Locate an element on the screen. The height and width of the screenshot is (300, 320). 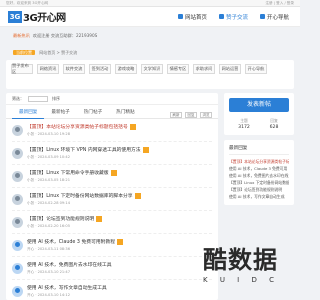
logo-text: 3G开心网 is located at coordinates (44, 16).